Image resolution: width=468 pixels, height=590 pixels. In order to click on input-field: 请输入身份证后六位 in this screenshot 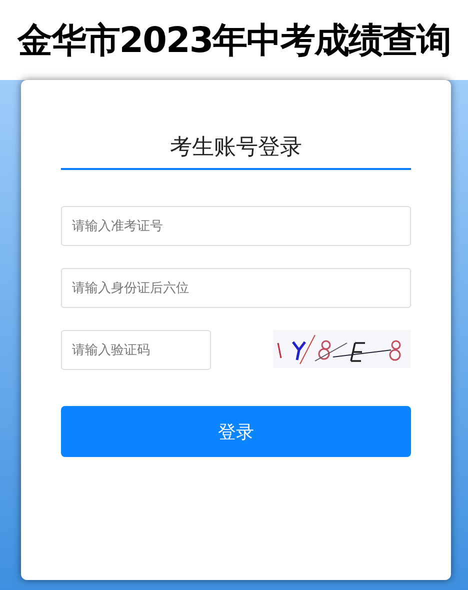, I will do `click(236, 288)`.